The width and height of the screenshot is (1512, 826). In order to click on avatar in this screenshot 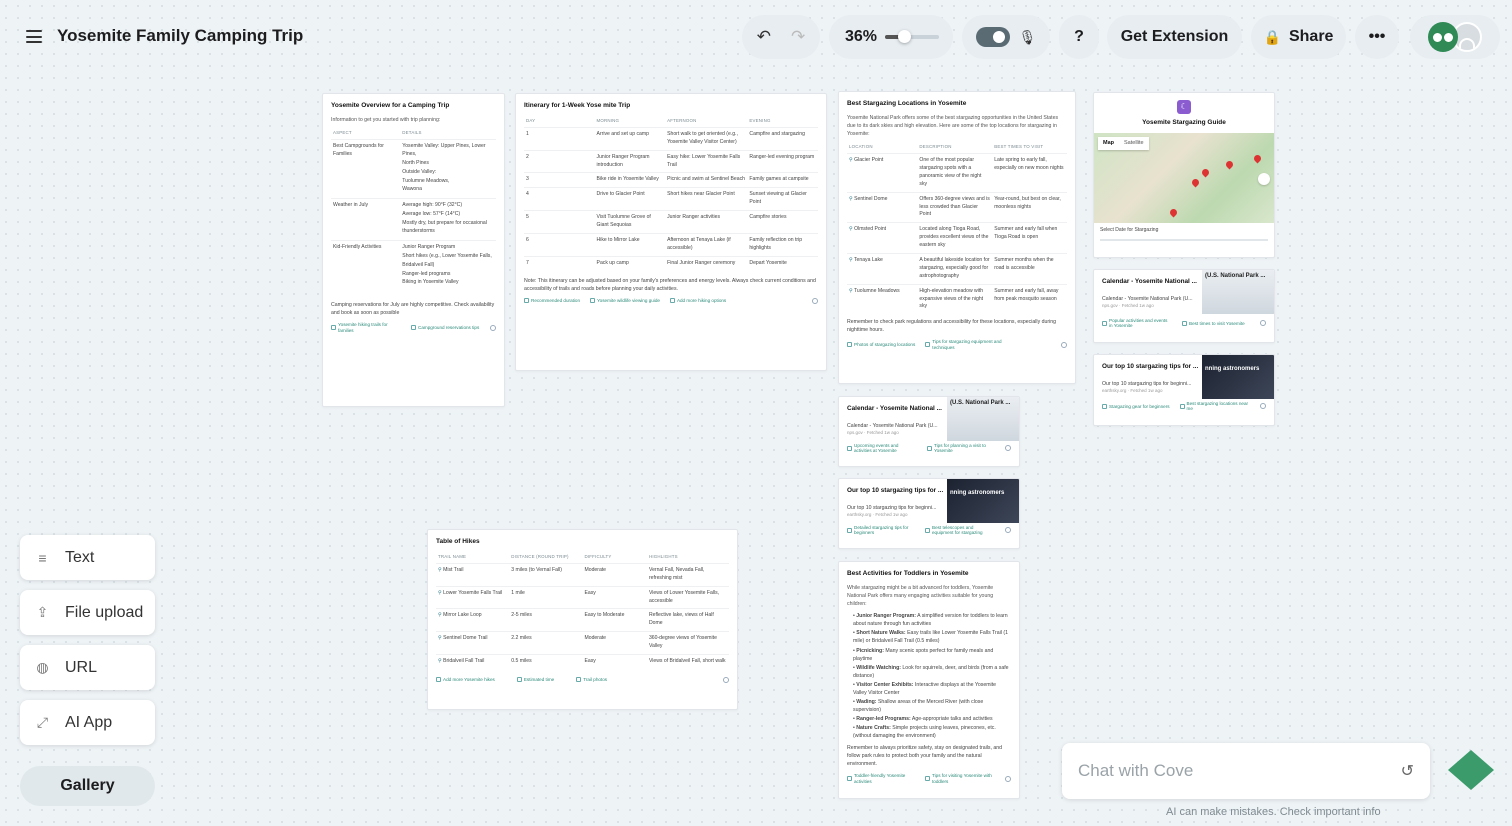, I will do `click(1443, 37)`.